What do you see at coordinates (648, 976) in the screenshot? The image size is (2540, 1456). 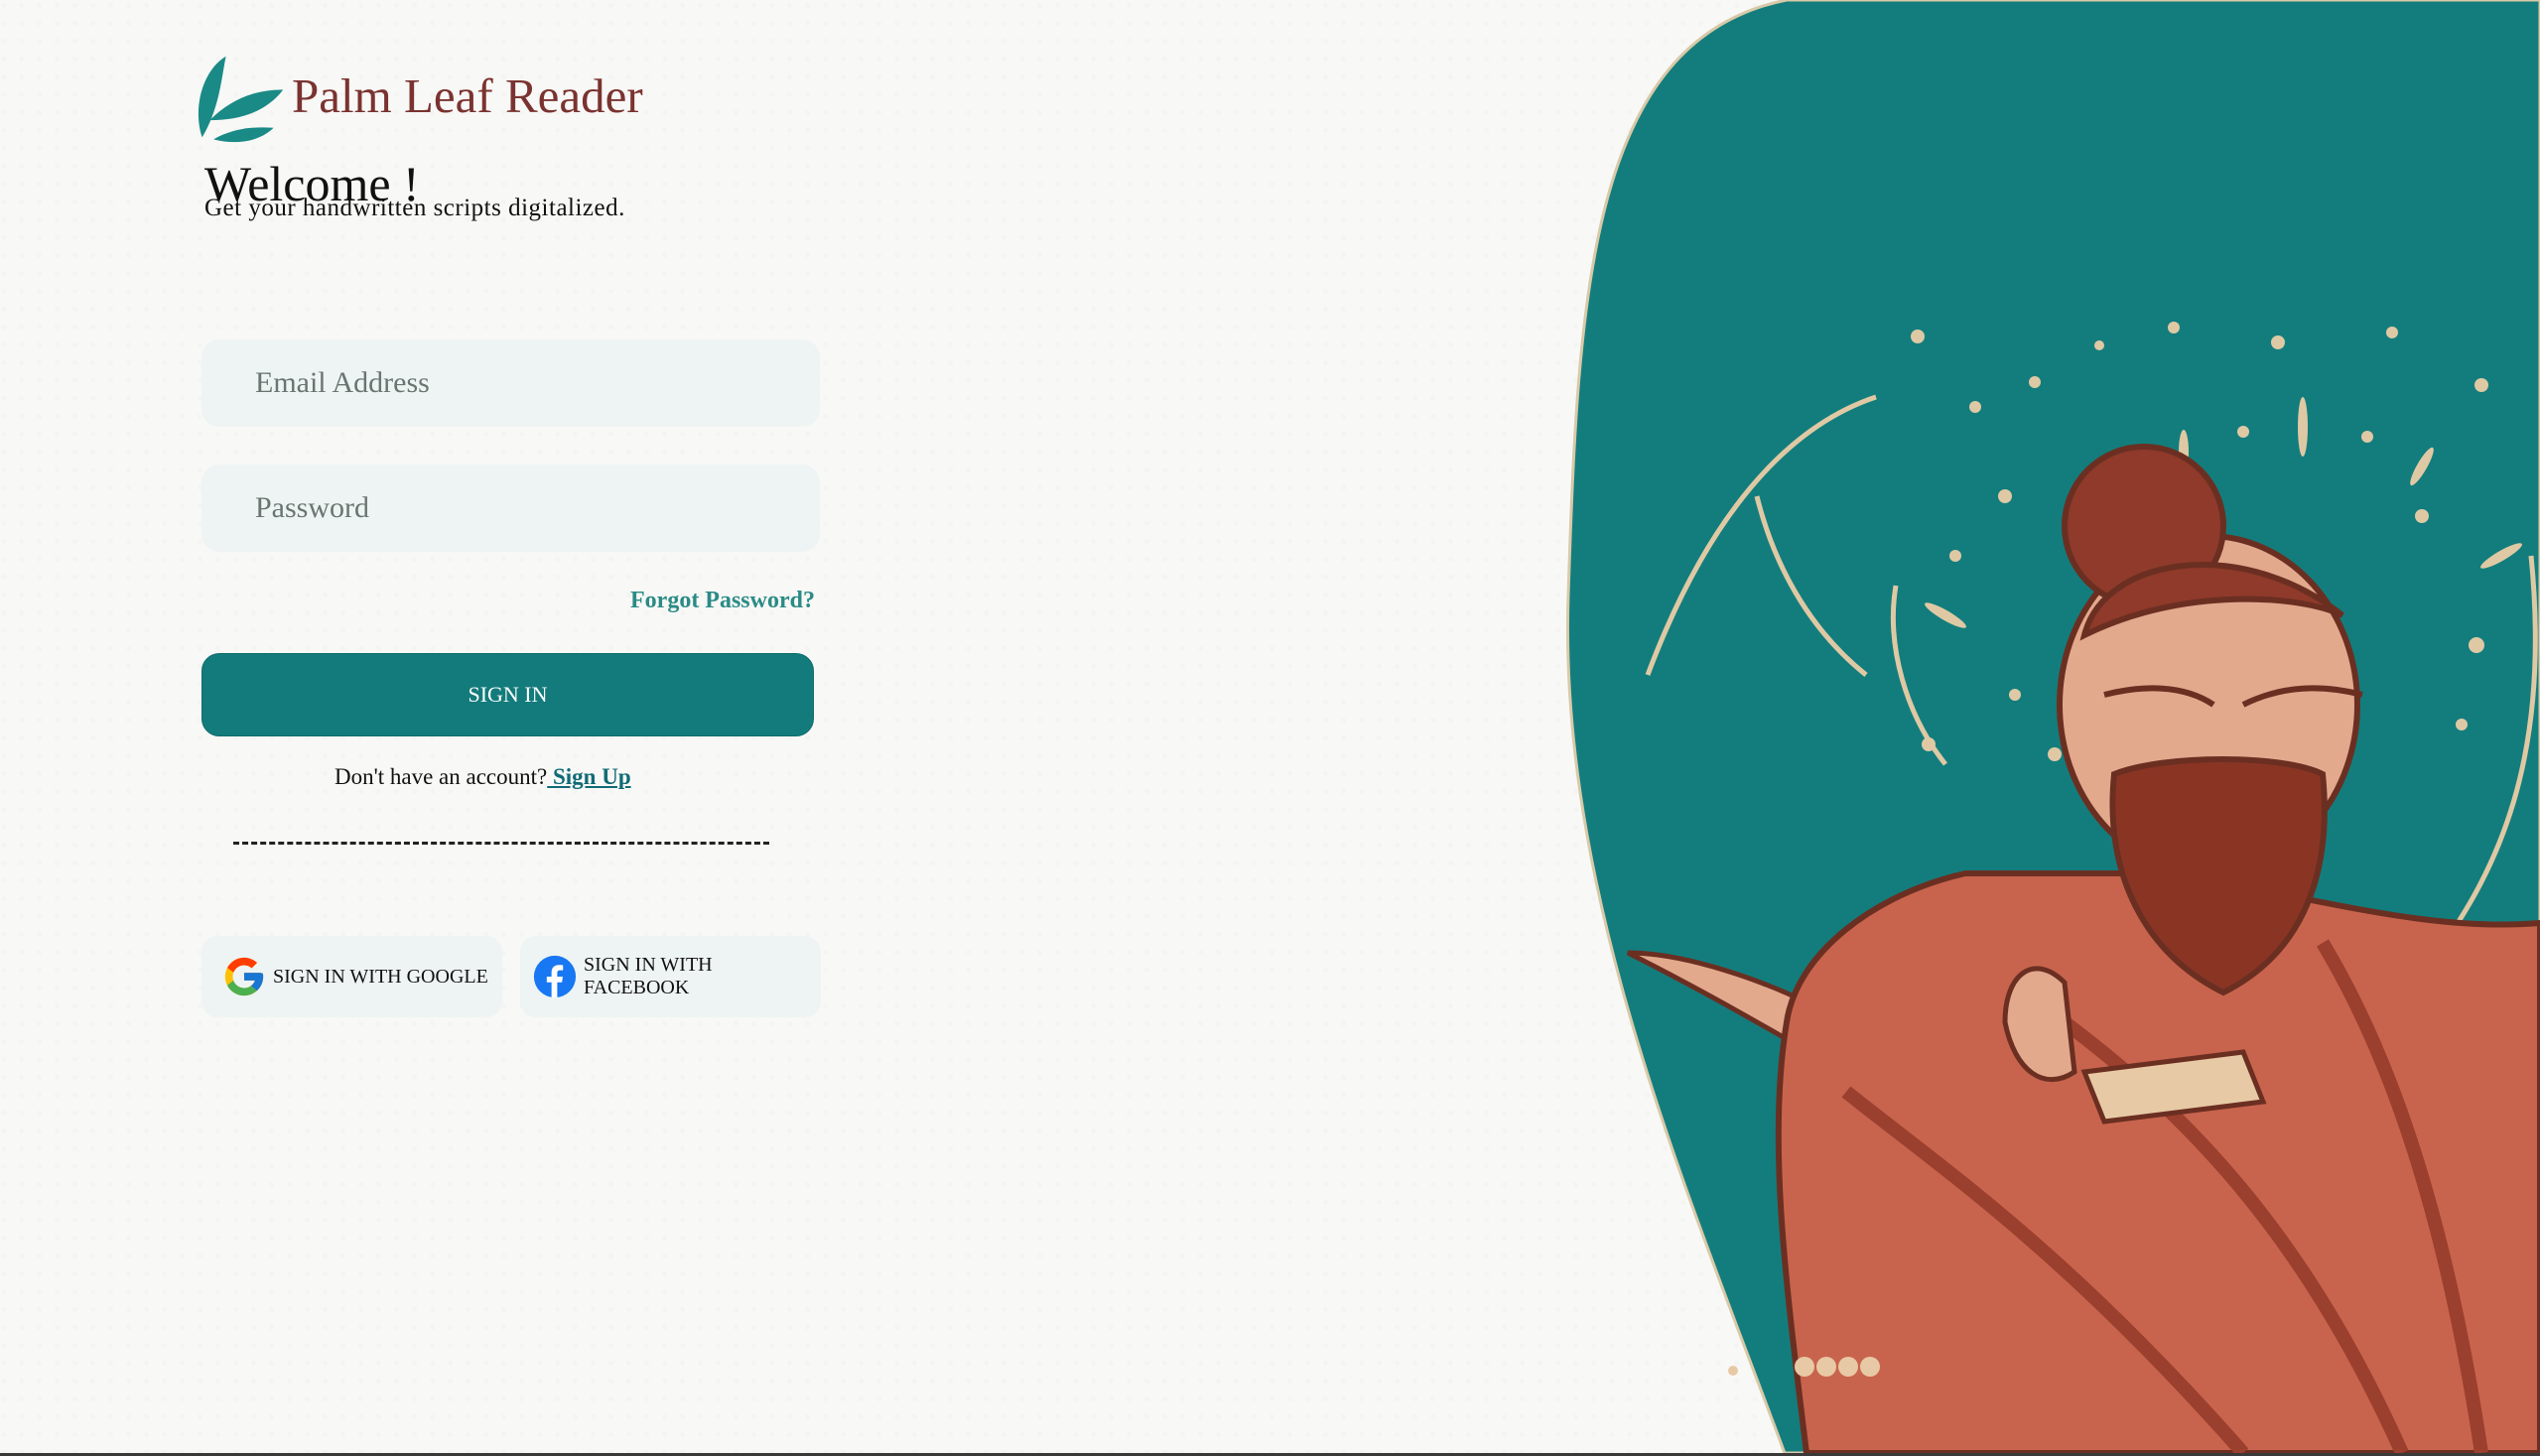 I see `facebook-sign-in-label: SIGN IN WITH FACEBOOK` at bounding box center [648, 976].